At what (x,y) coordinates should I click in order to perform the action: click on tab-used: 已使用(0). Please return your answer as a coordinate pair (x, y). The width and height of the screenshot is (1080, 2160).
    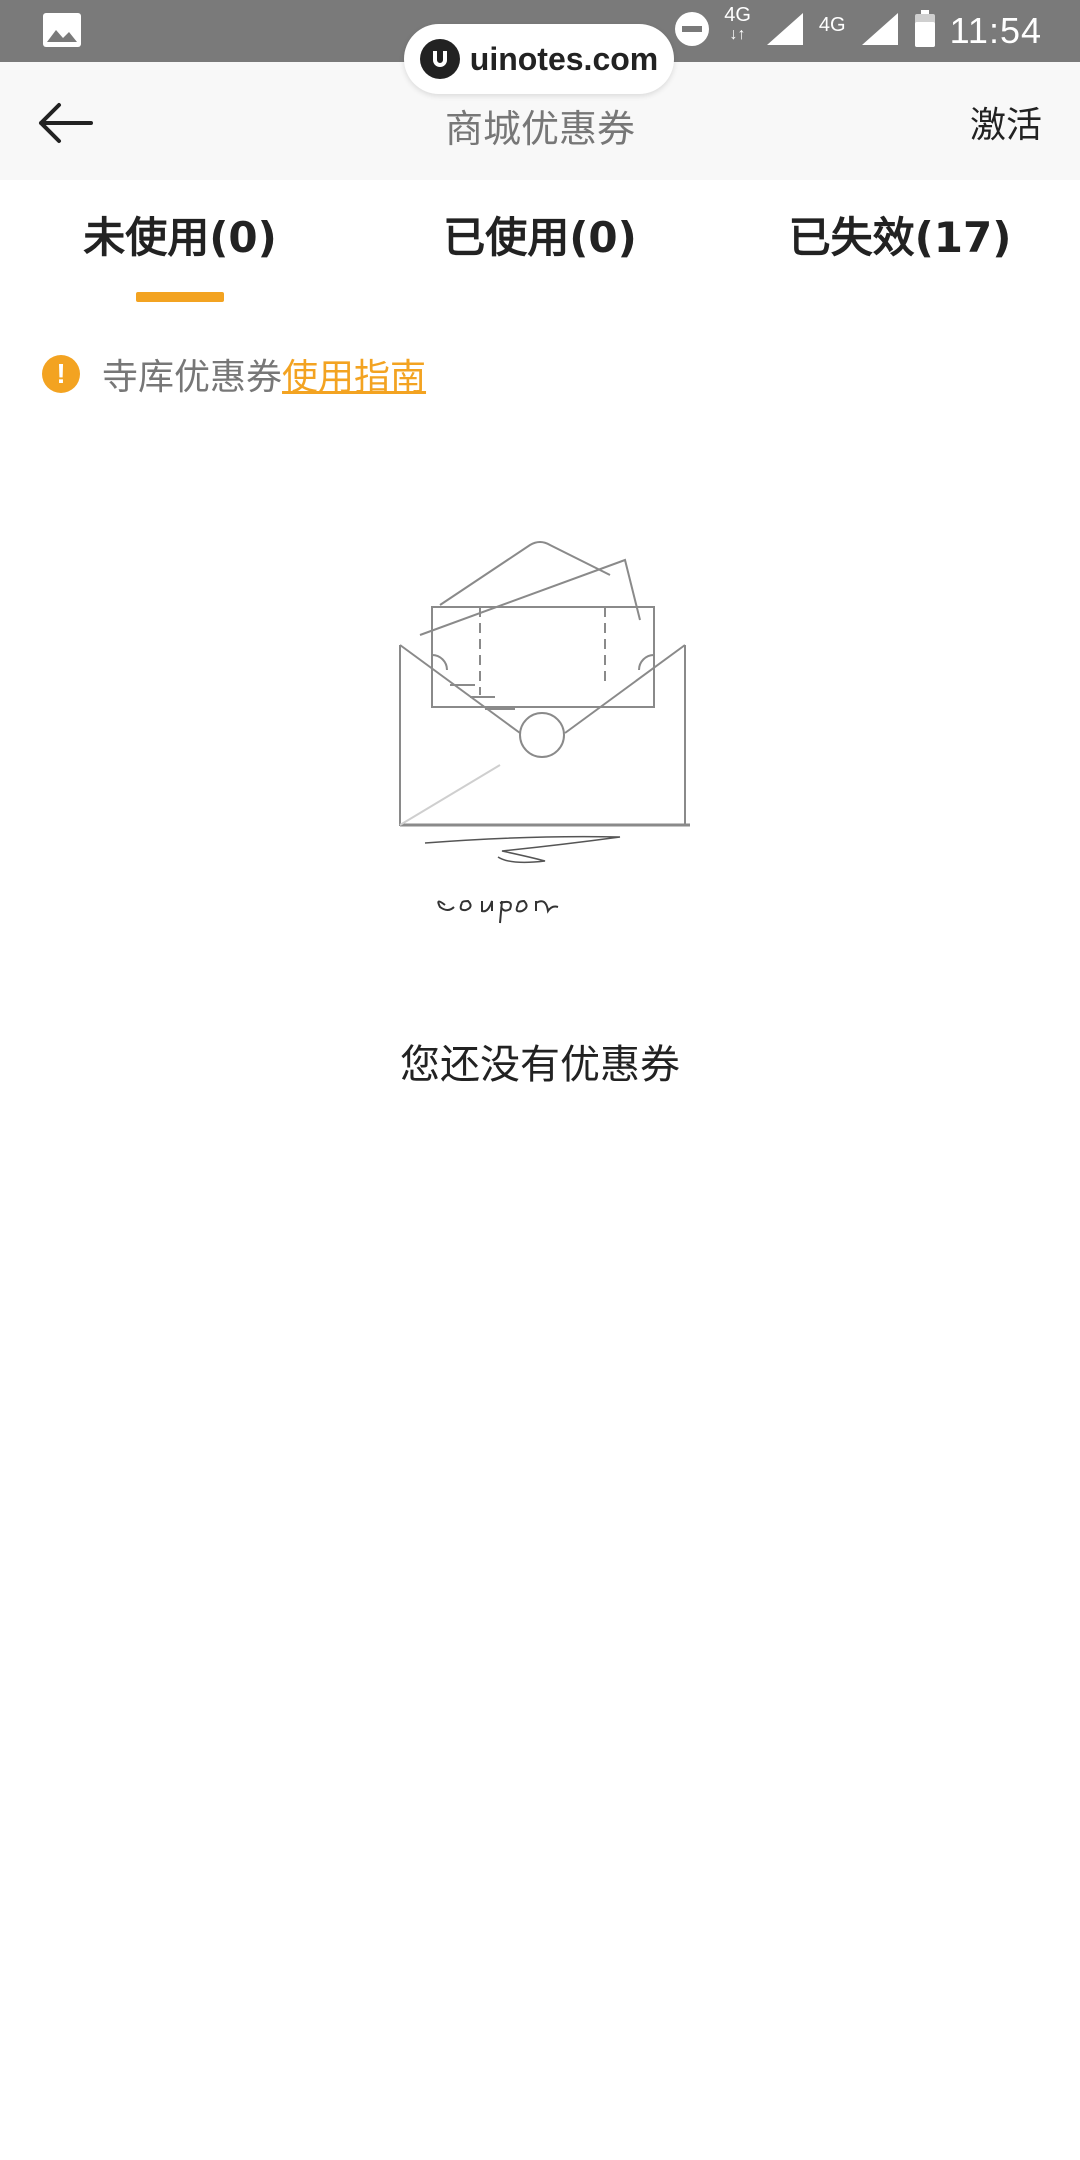
    Looking at the image, I should click on (540, 240).